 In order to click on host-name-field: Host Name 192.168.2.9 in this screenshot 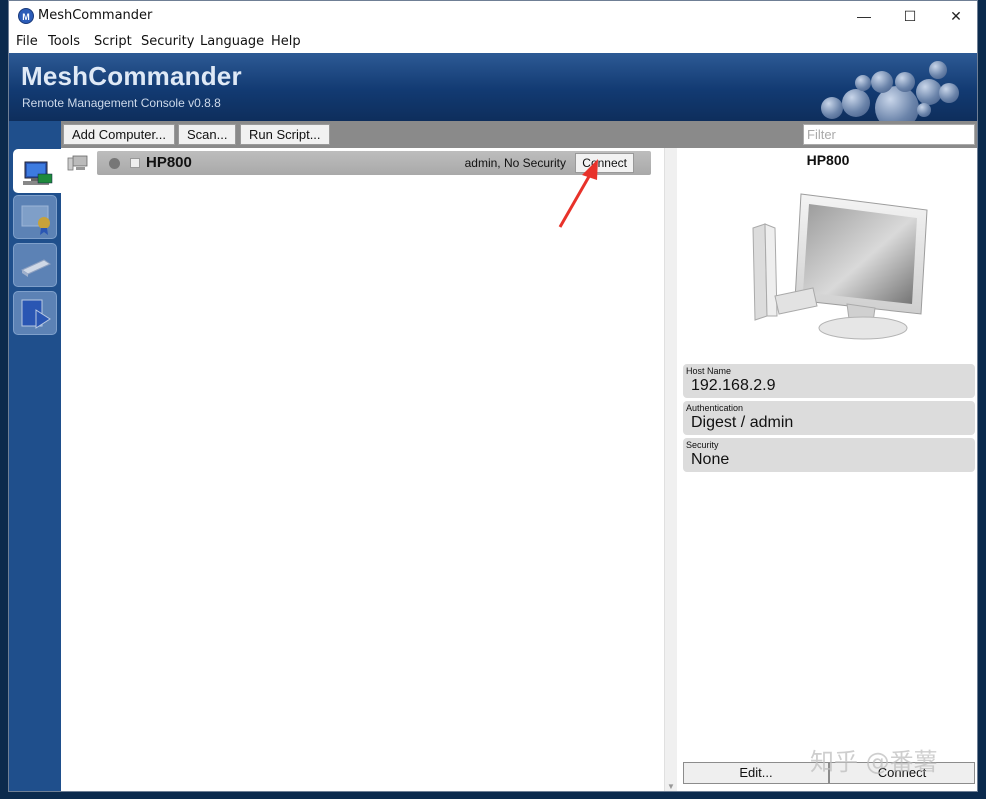, I will do `click(829, 381)`.